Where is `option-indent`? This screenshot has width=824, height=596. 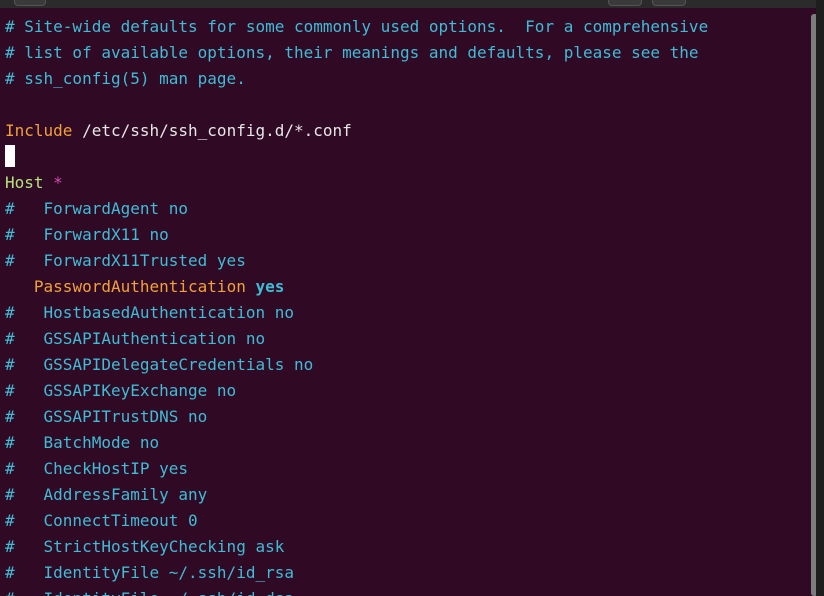
option-indent is located at coordinates (19, 286).